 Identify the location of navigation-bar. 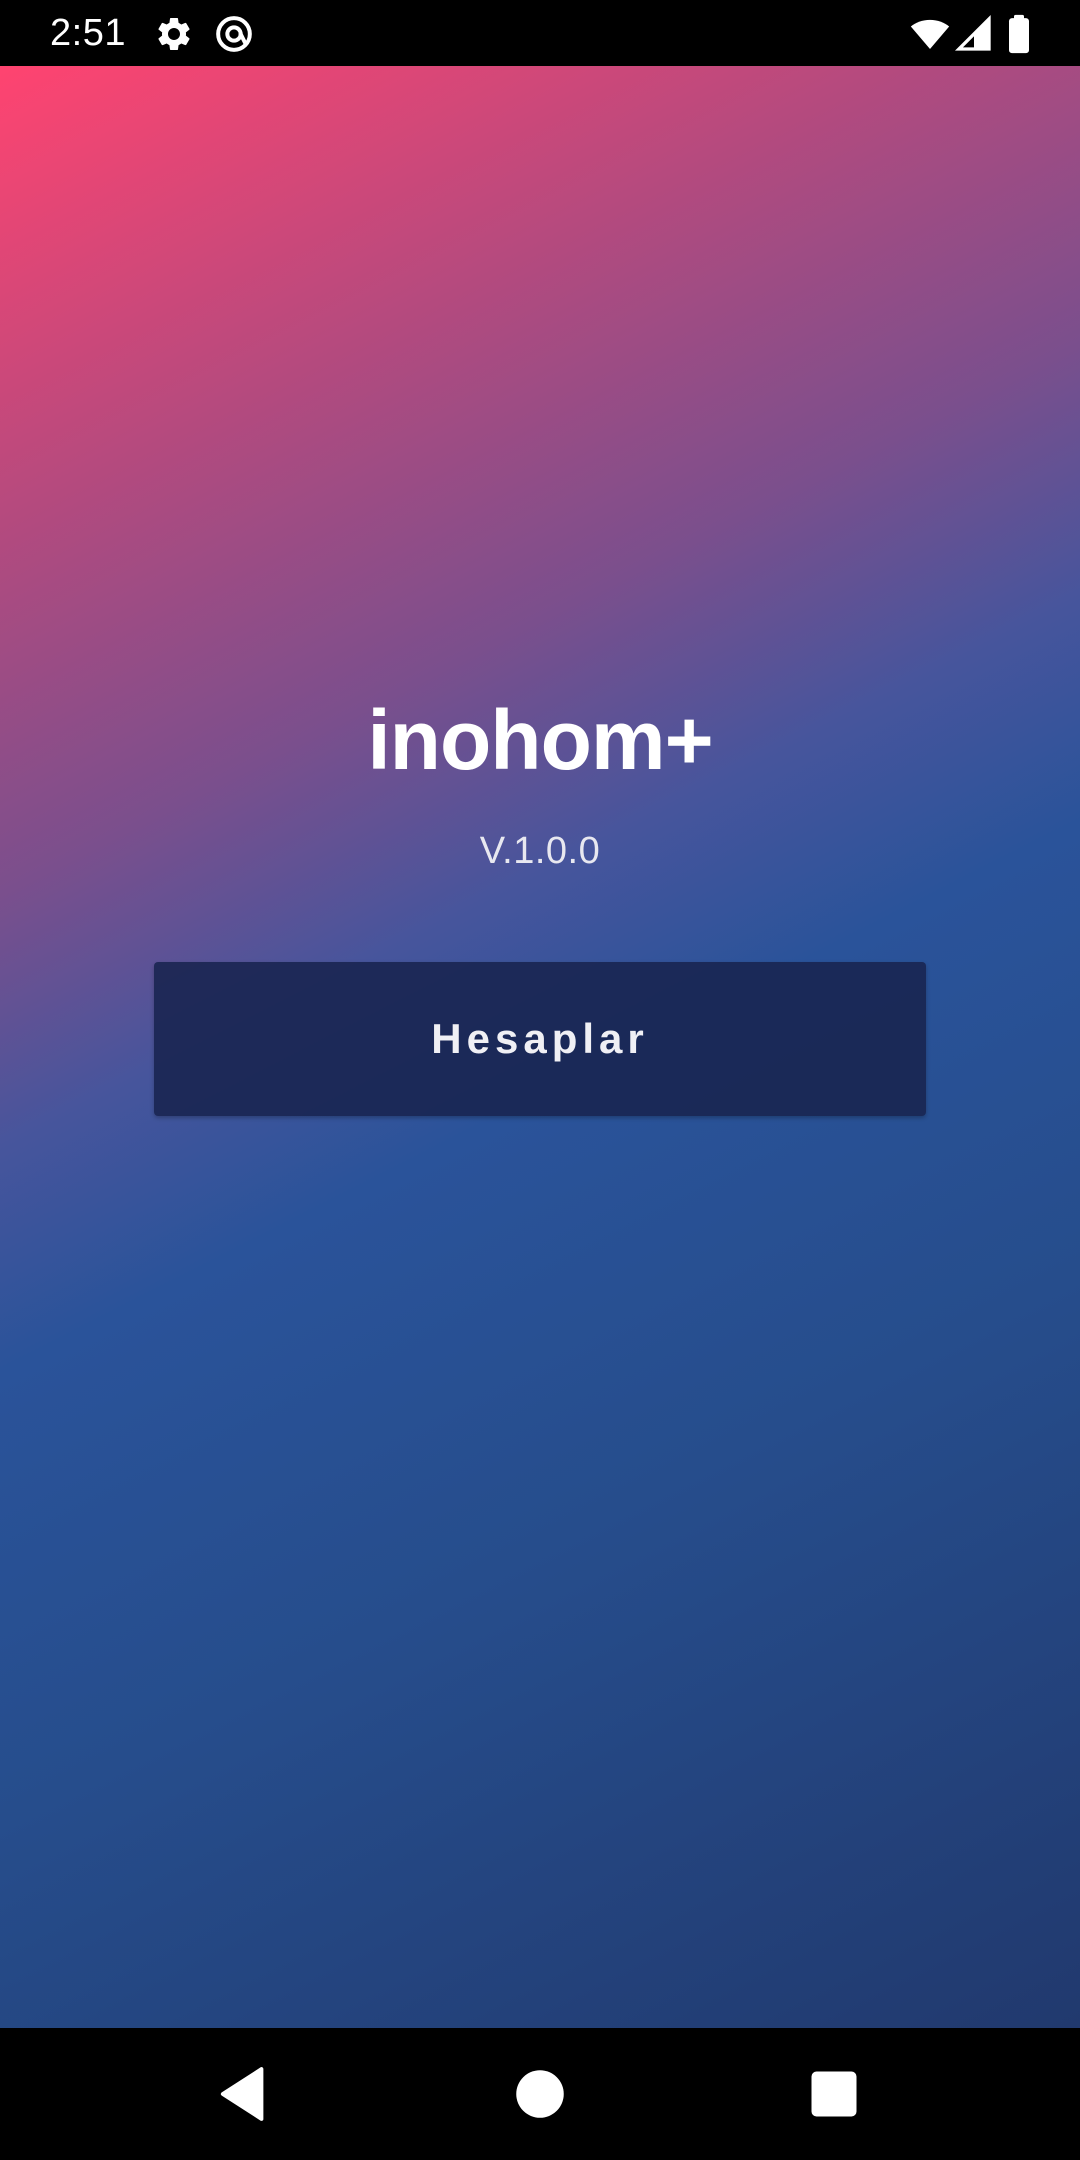
(540, 2094).